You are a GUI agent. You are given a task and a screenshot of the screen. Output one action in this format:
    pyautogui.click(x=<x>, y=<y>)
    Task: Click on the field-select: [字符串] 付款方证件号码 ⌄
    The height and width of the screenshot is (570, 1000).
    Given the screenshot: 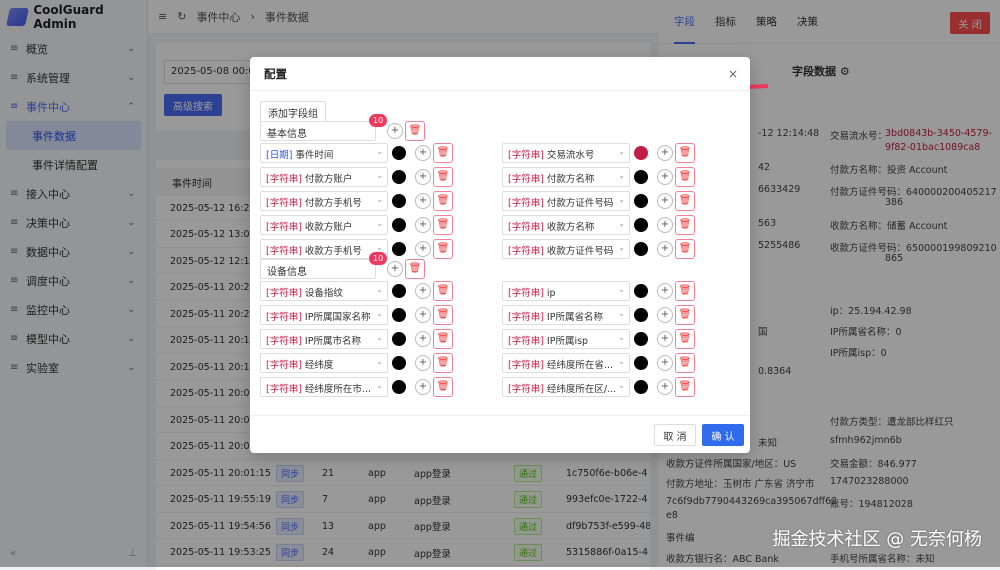 What is the action you would take?
    pyautogui.click(x=566, y=201)
    